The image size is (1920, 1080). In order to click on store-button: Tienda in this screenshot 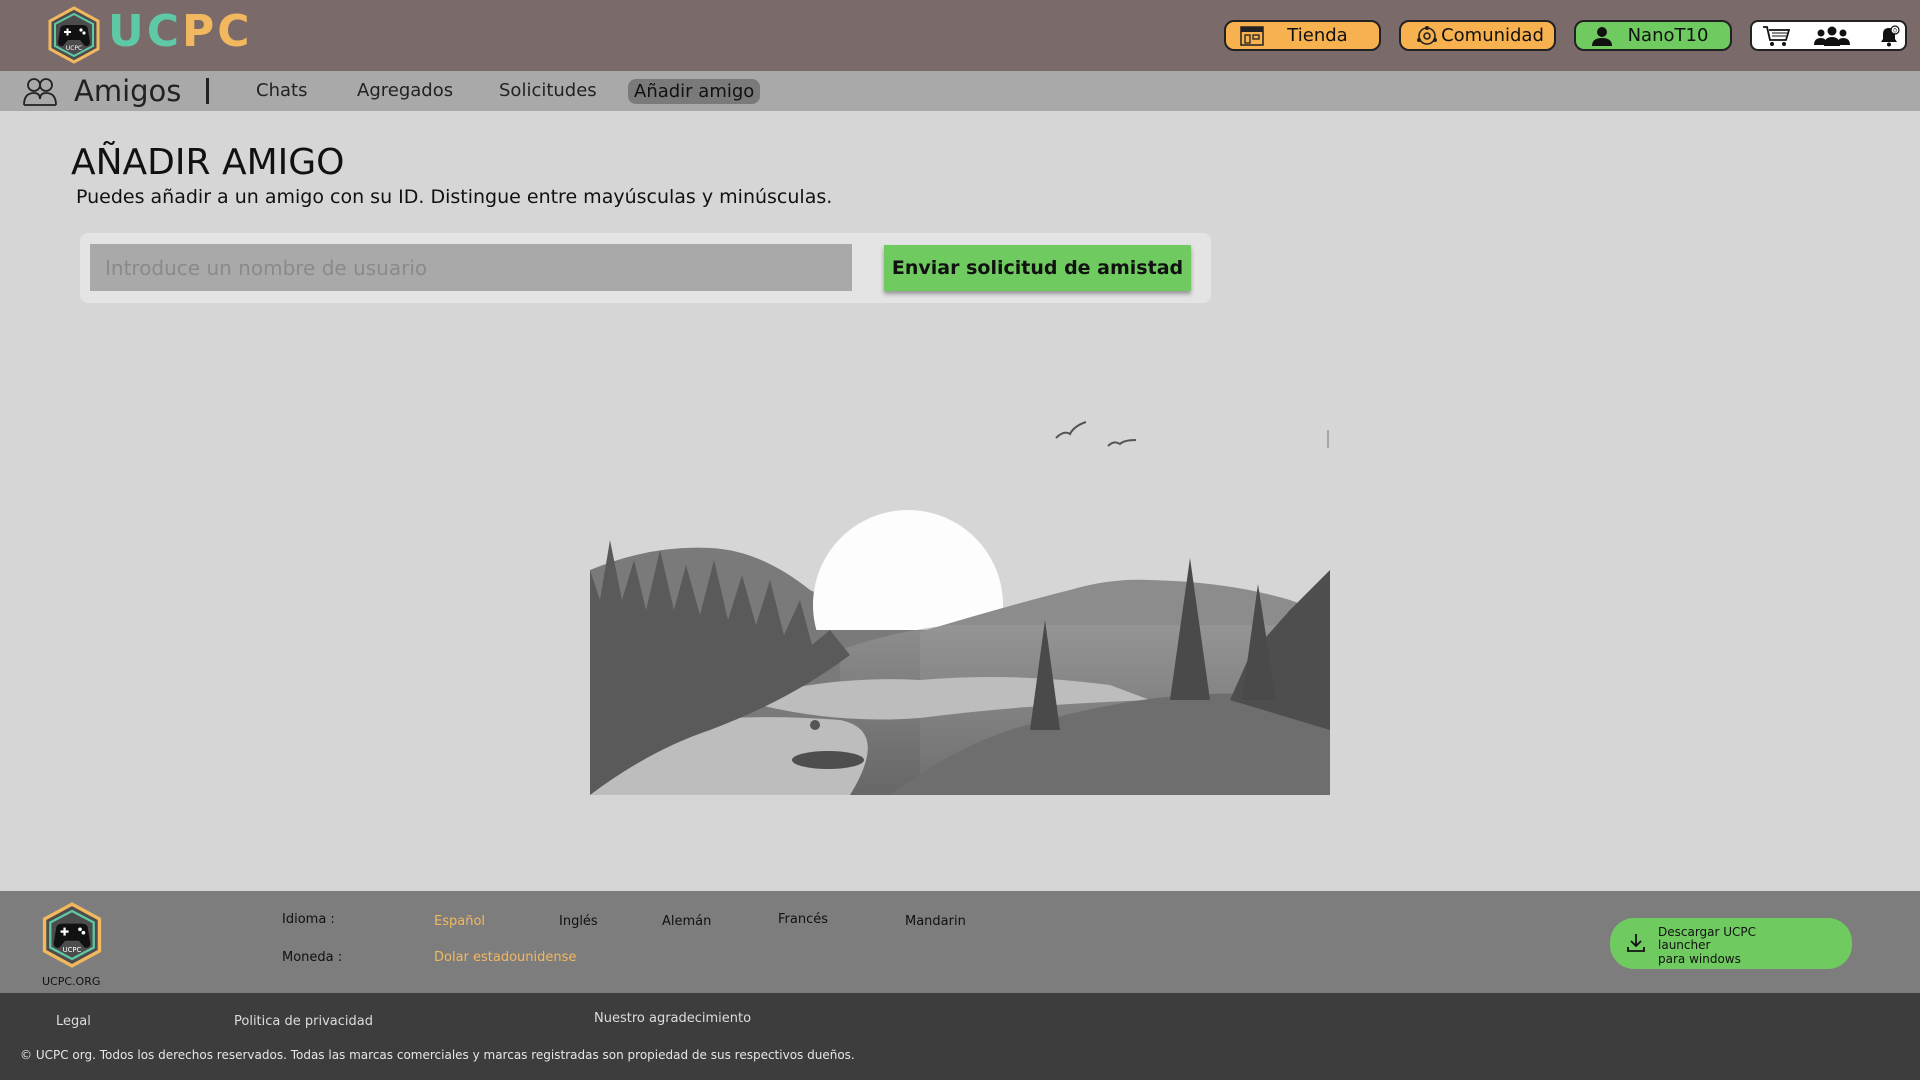, I will do `click(1302, 35)`.